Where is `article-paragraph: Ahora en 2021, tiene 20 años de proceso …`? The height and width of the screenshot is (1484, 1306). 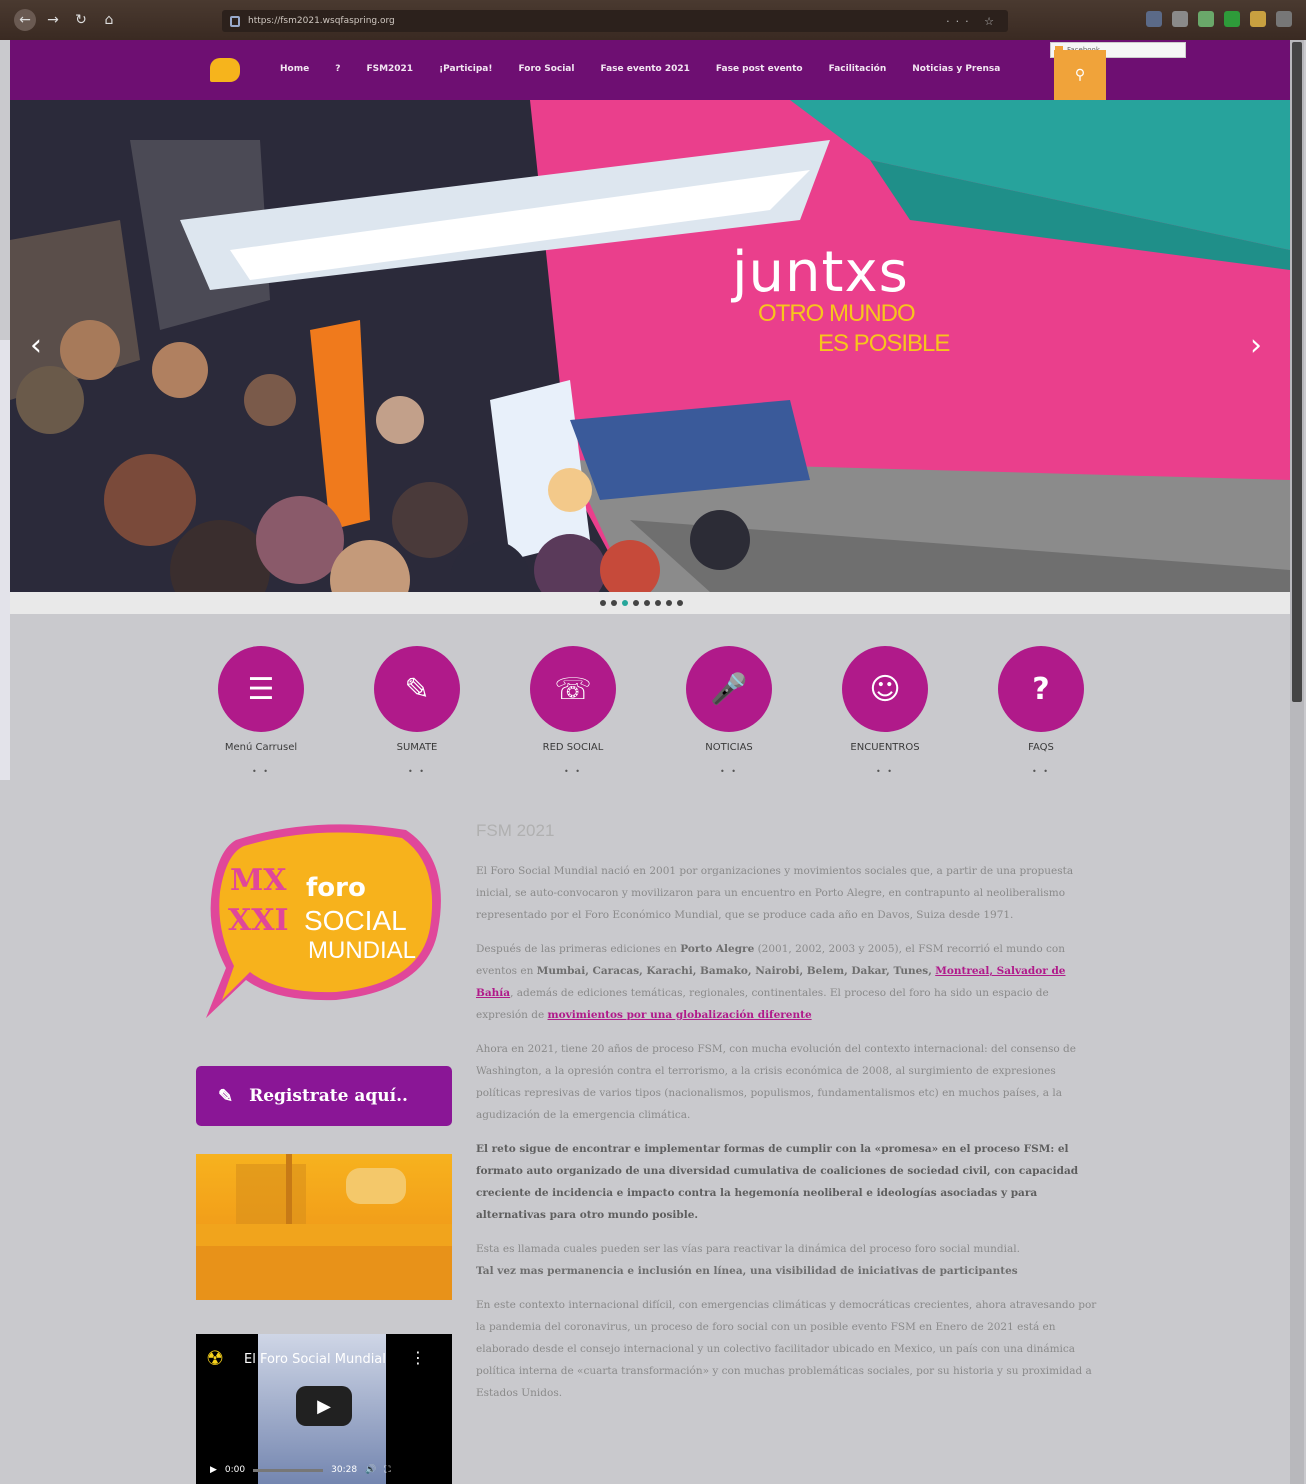 article-paragraph: Ahora en 2021, tiene 20 años de proceso … is located at coordinates (776, 1082).